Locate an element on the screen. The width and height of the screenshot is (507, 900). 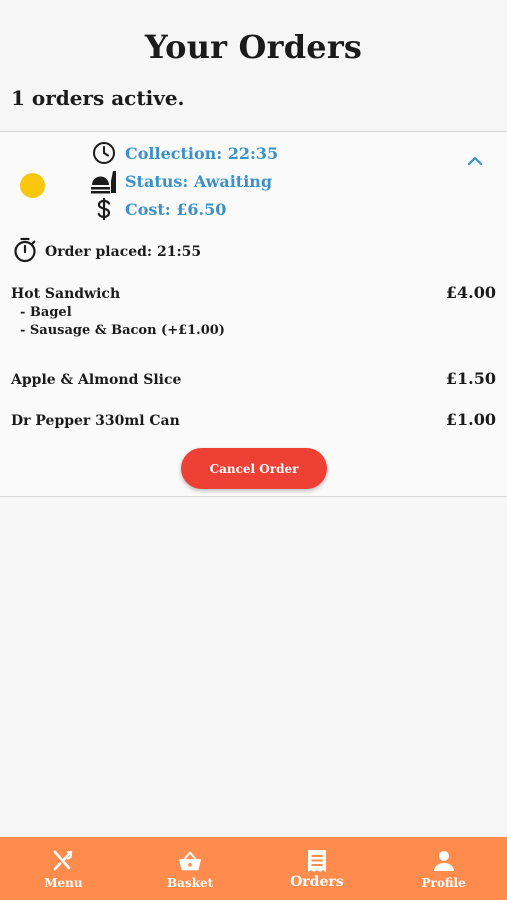
bottom-nav: Menu Basket Orders Profile is located at coordinates (253, 868).